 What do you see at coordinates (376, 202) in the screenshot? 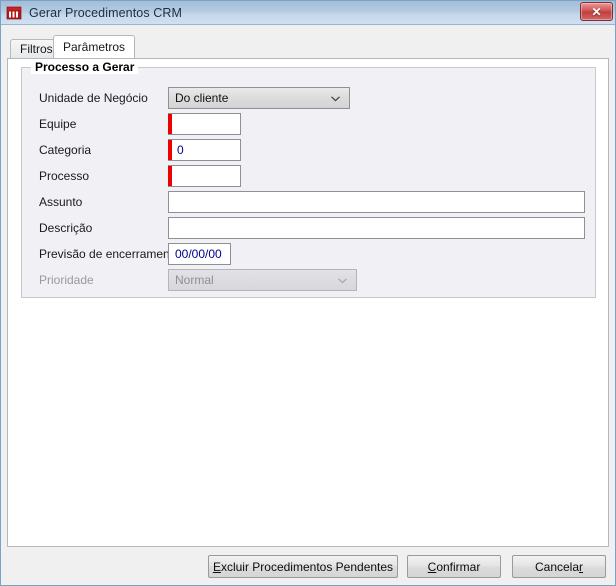
I see `input-assunto` at bounding box center [376, 202].